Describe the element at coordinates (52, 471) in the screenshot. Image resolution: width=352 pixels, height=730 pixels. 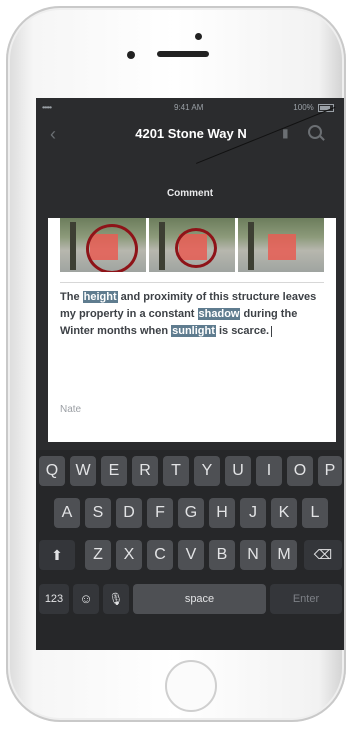
I see `key-q: Q` at that location.